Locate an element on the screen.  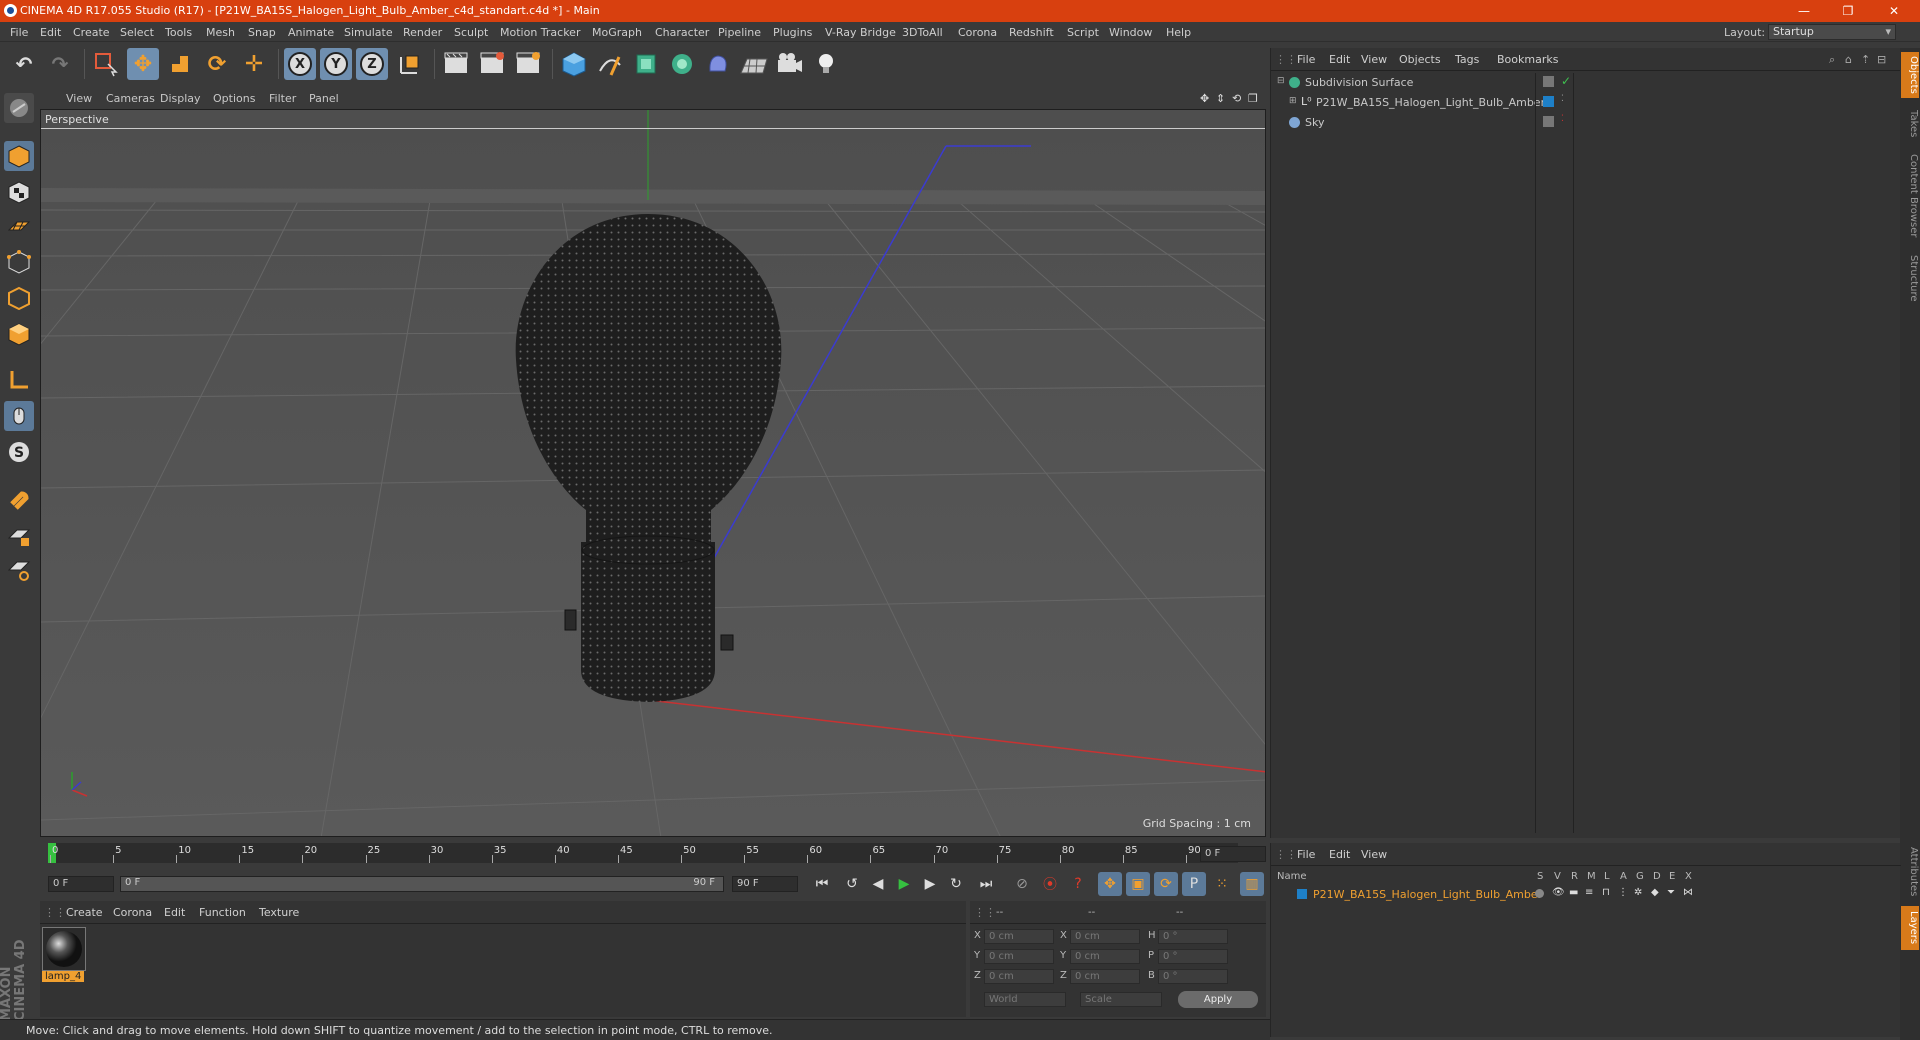
viewport-menu-view: View is located at coordinates (79, 98).